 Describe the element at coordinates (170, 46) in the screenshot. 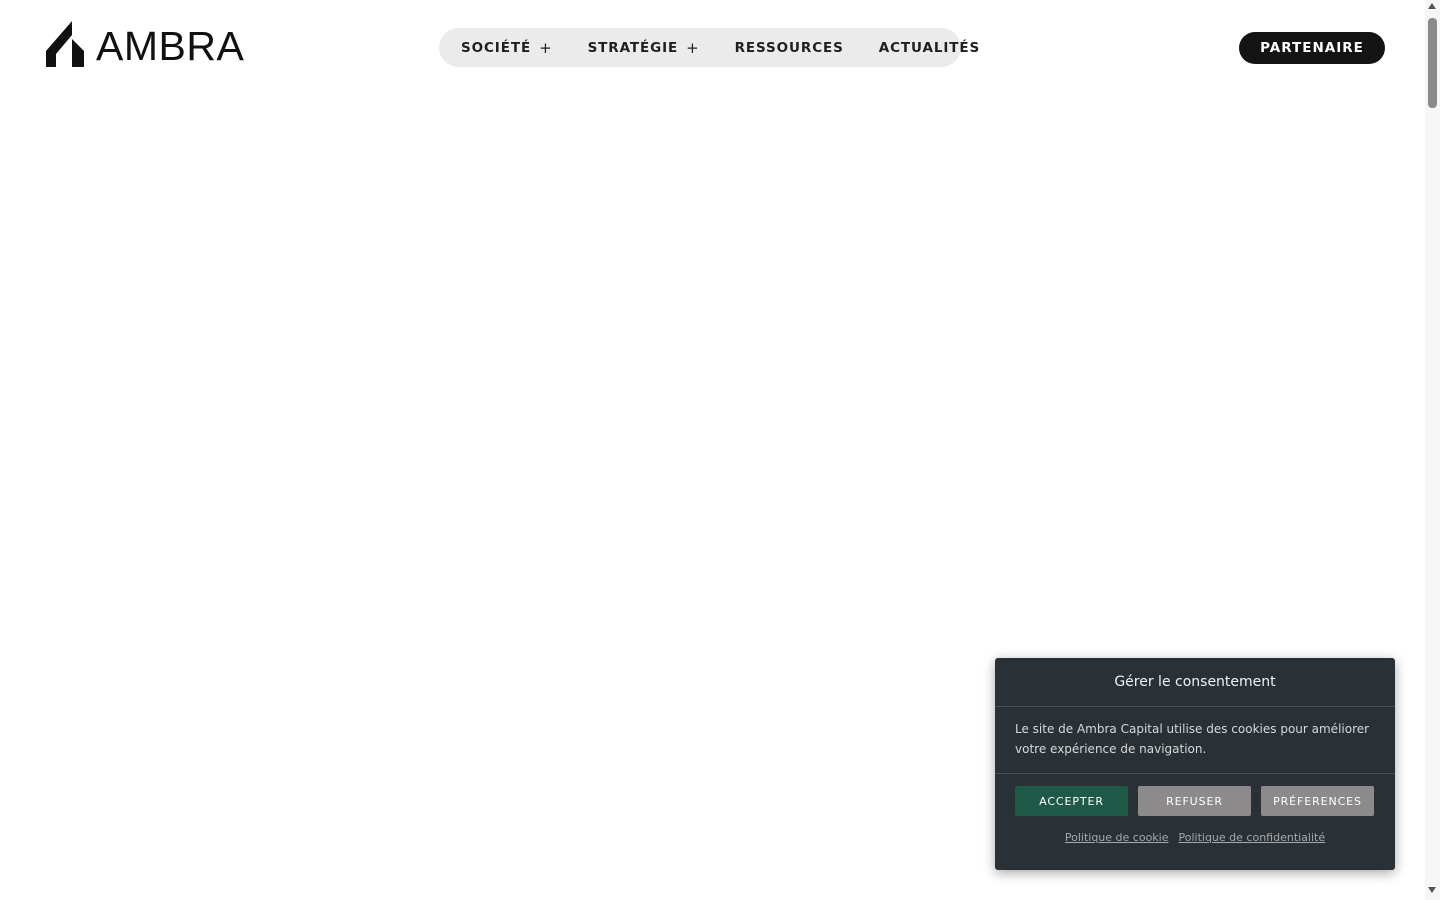

I see `logo-text: AMBRA` at that location.